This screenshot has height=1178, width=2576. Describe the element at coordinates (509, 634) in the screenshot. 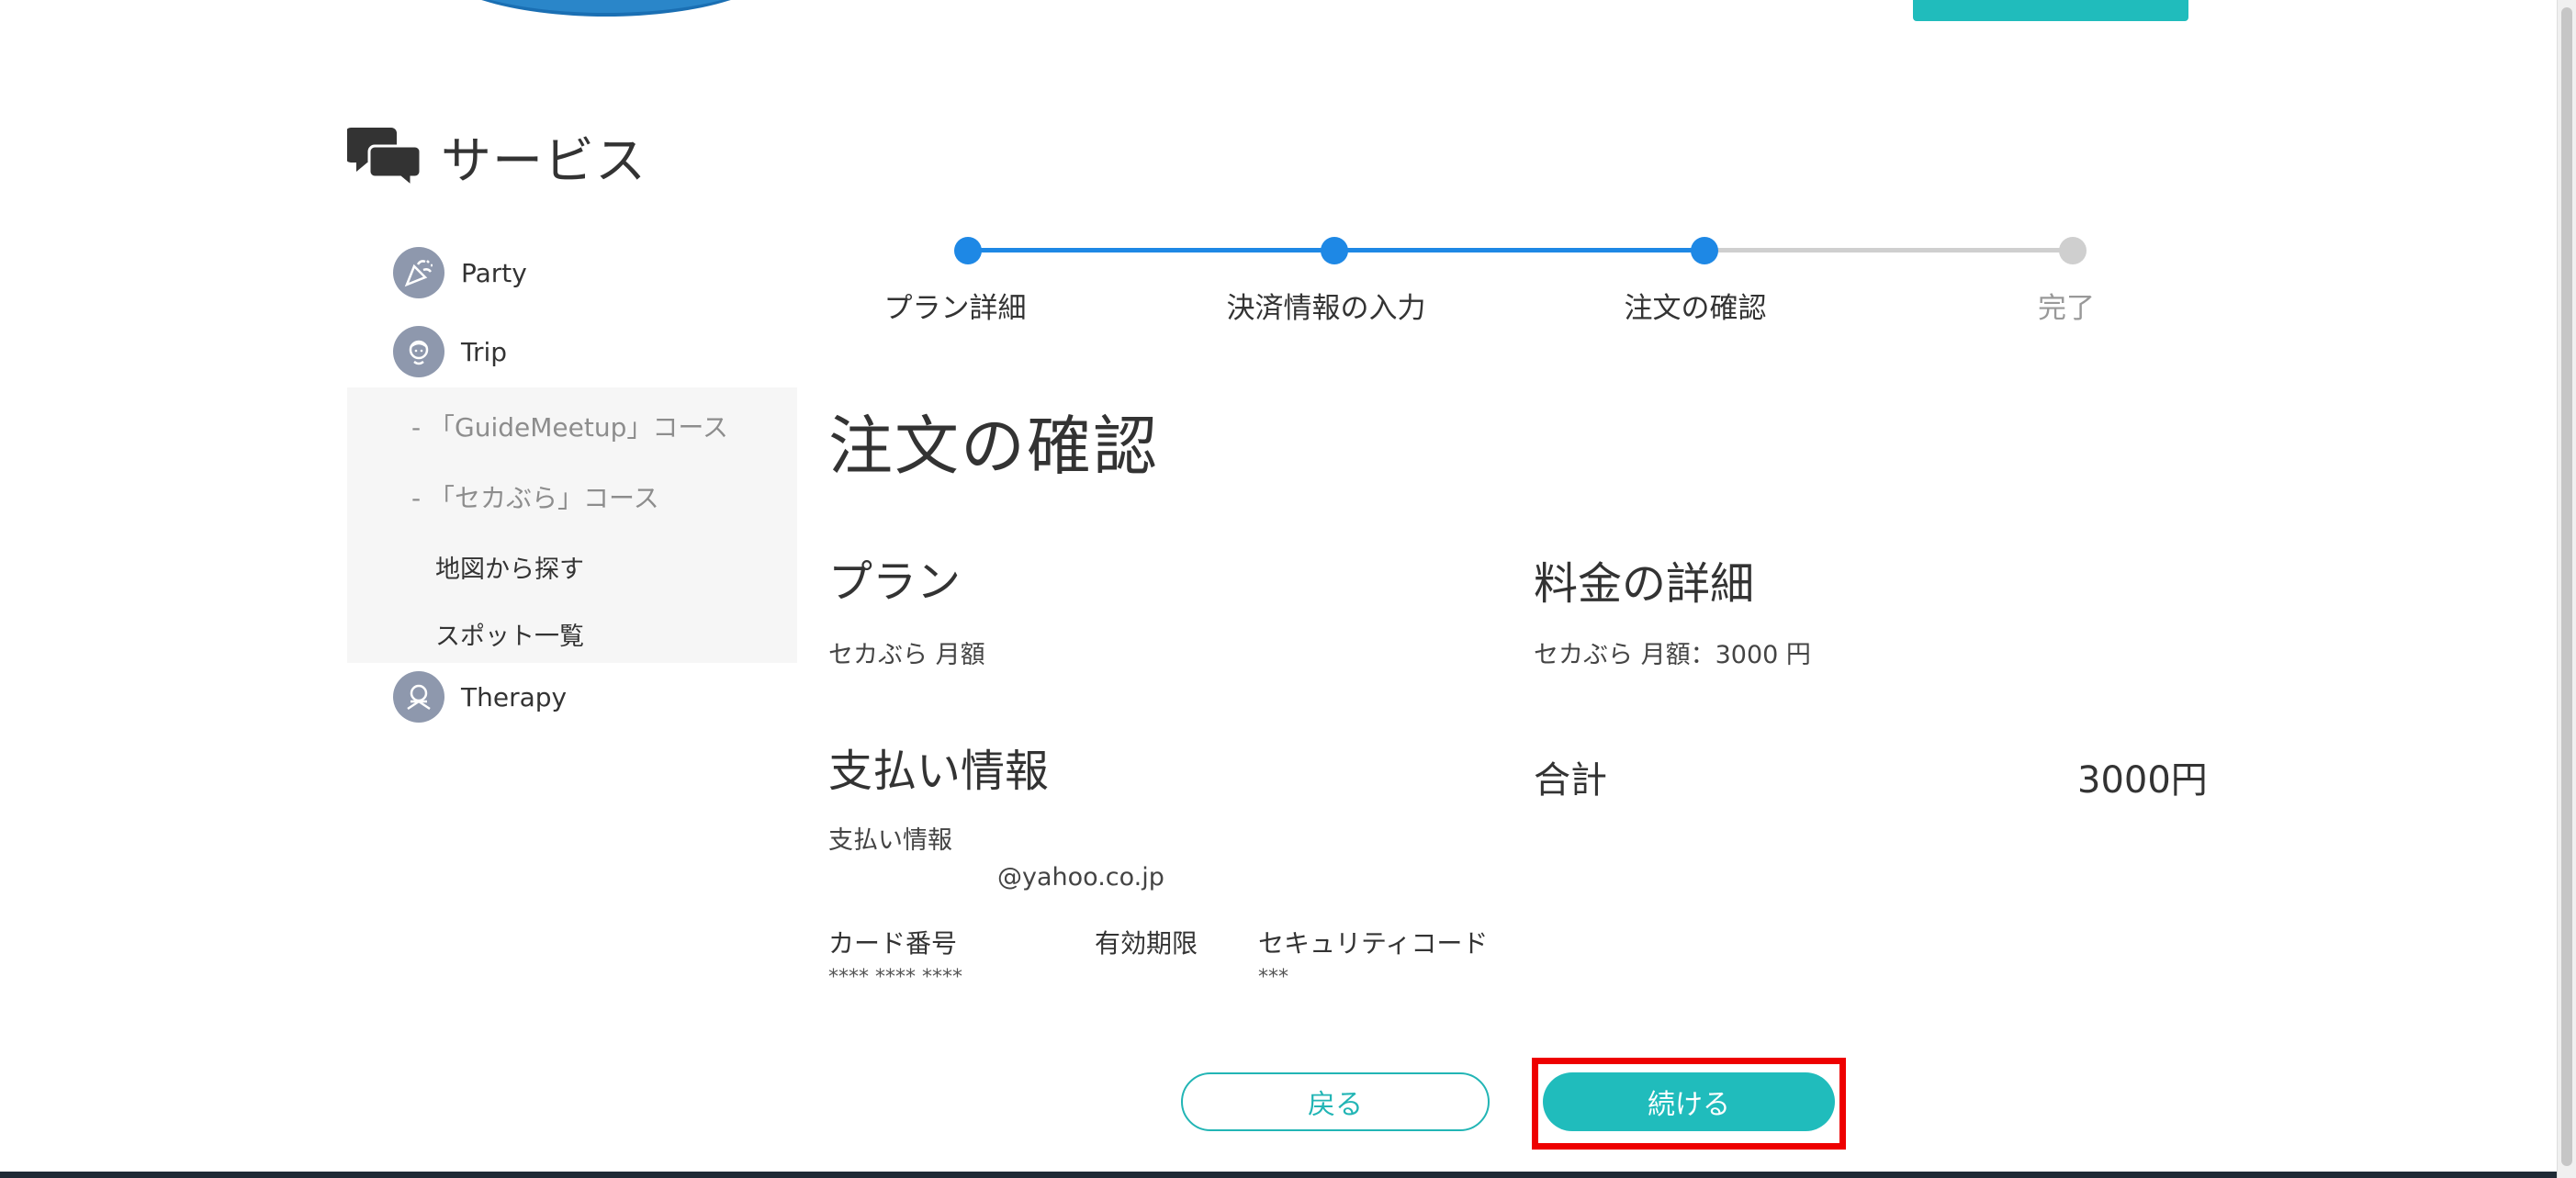

I see `sidebar-subitem-spot-list: スポット一覧` at that location.